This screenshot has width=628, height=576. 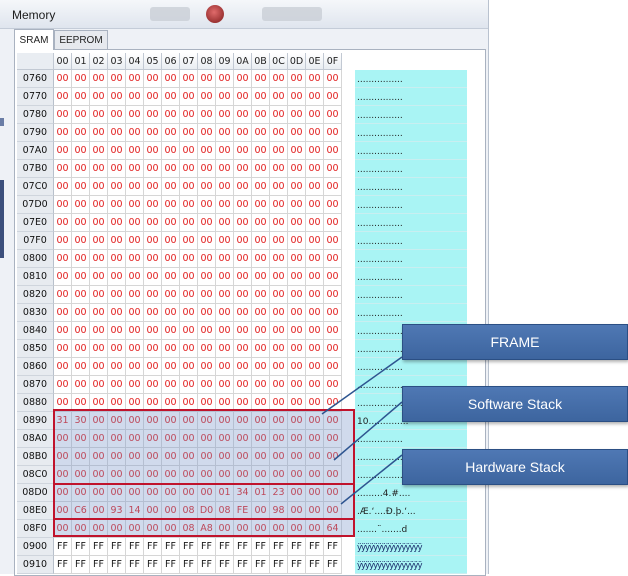 What do you see at coordinates (207, 529) in the screenshot?
I see `byte-cell: A8` at bounding box center [207, 529].